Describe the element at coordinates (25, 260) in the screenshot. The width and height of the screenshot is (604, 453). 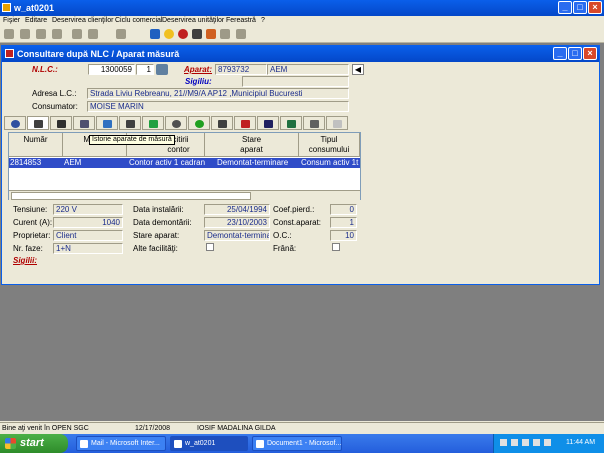
I see `sigilii-label: Sigilii:` at that location.